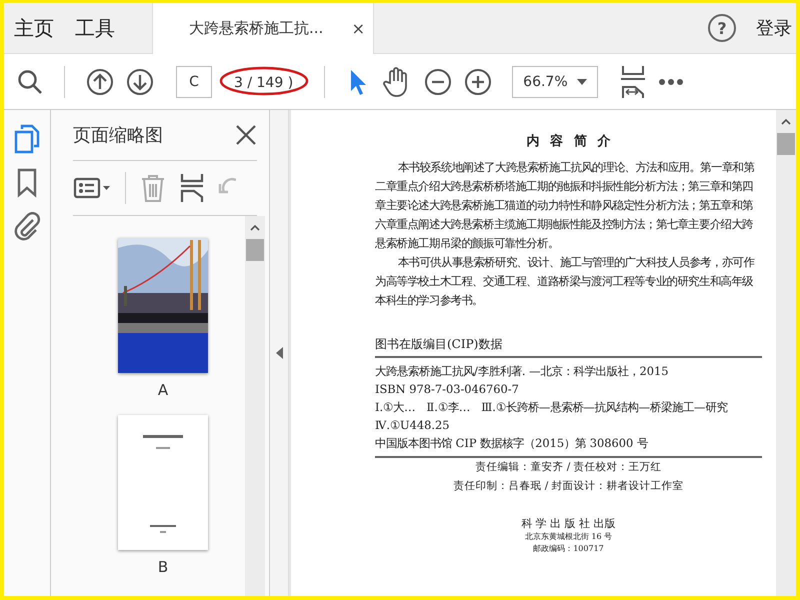  I want to click on cip-line: 中国版本图书馆 CIP 数据核字（2015）第 308600 号, so click(512, 443).